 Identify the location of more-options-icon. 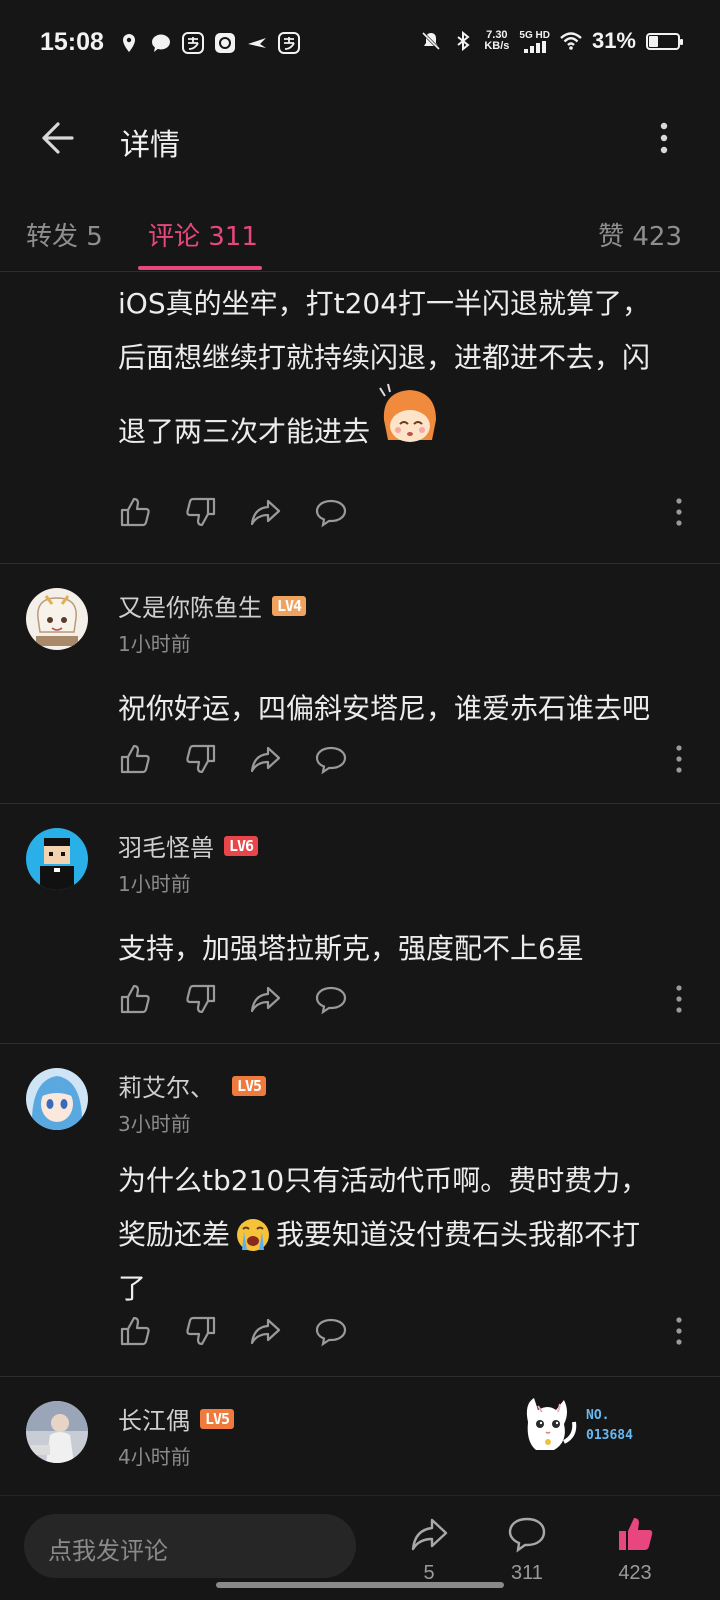
(664, 138).